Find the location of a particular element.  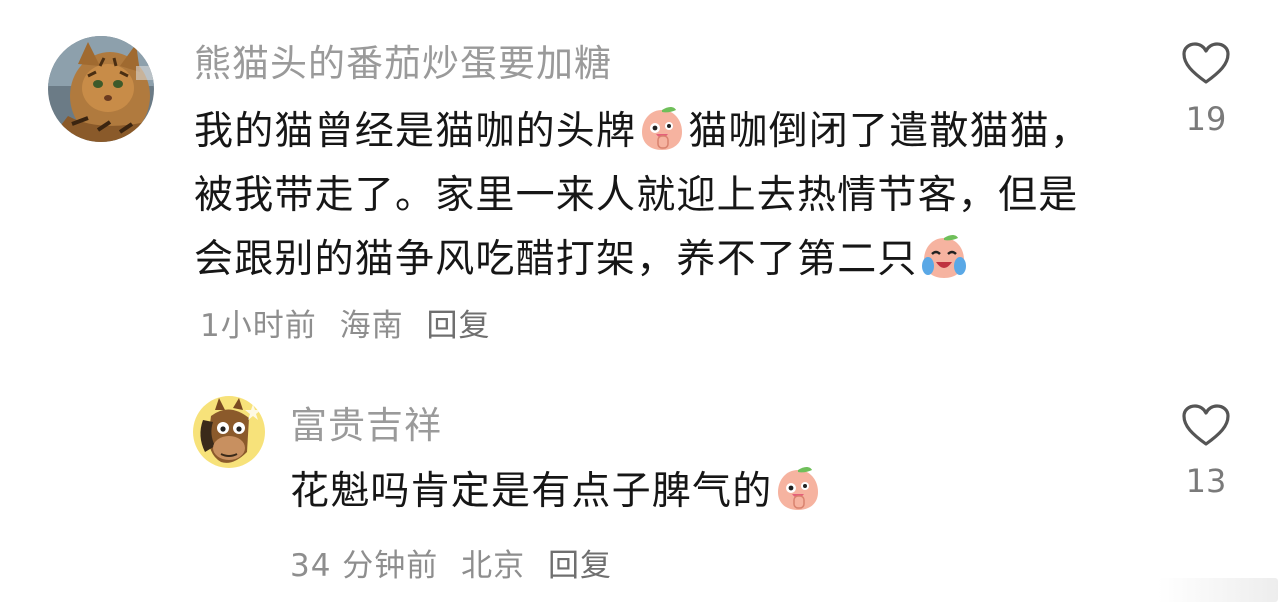

comment-meta: 1小时前 海南 回复 is located at coordinates (351, 326).